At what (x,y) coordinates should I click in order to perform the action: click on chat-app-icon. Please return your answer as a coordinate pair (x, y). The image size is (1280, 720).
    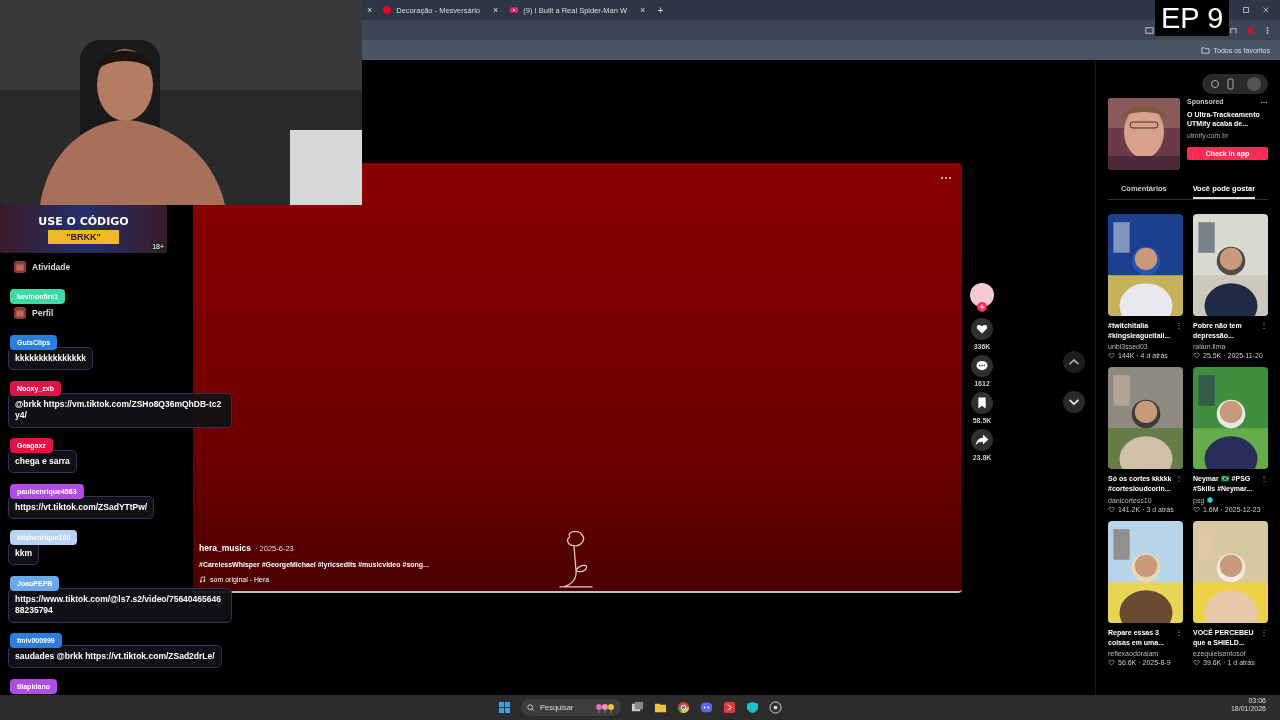
    Looking at the image, I should click on (706, 707).